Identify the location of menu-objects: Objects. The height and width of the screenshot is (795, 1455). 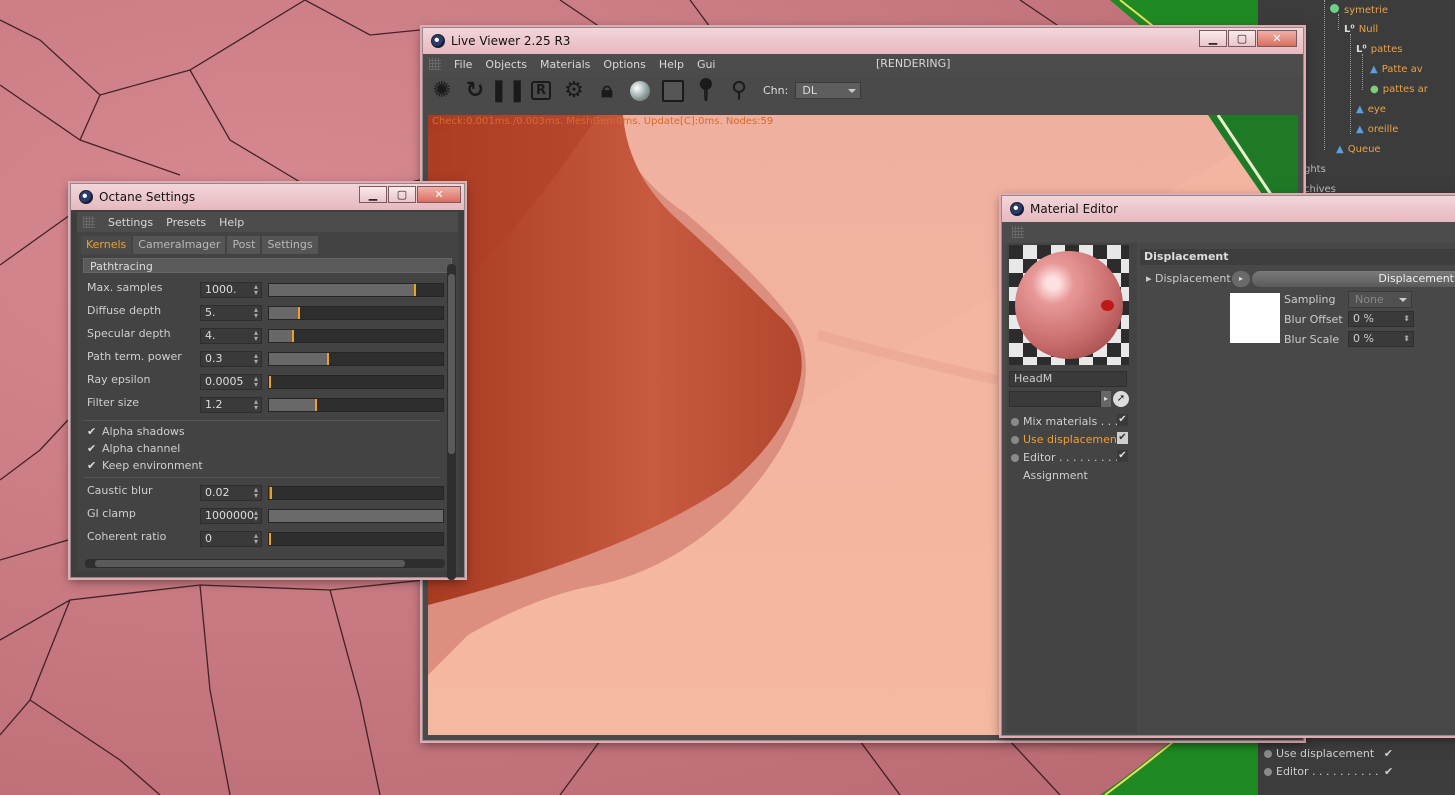
(506, 64).